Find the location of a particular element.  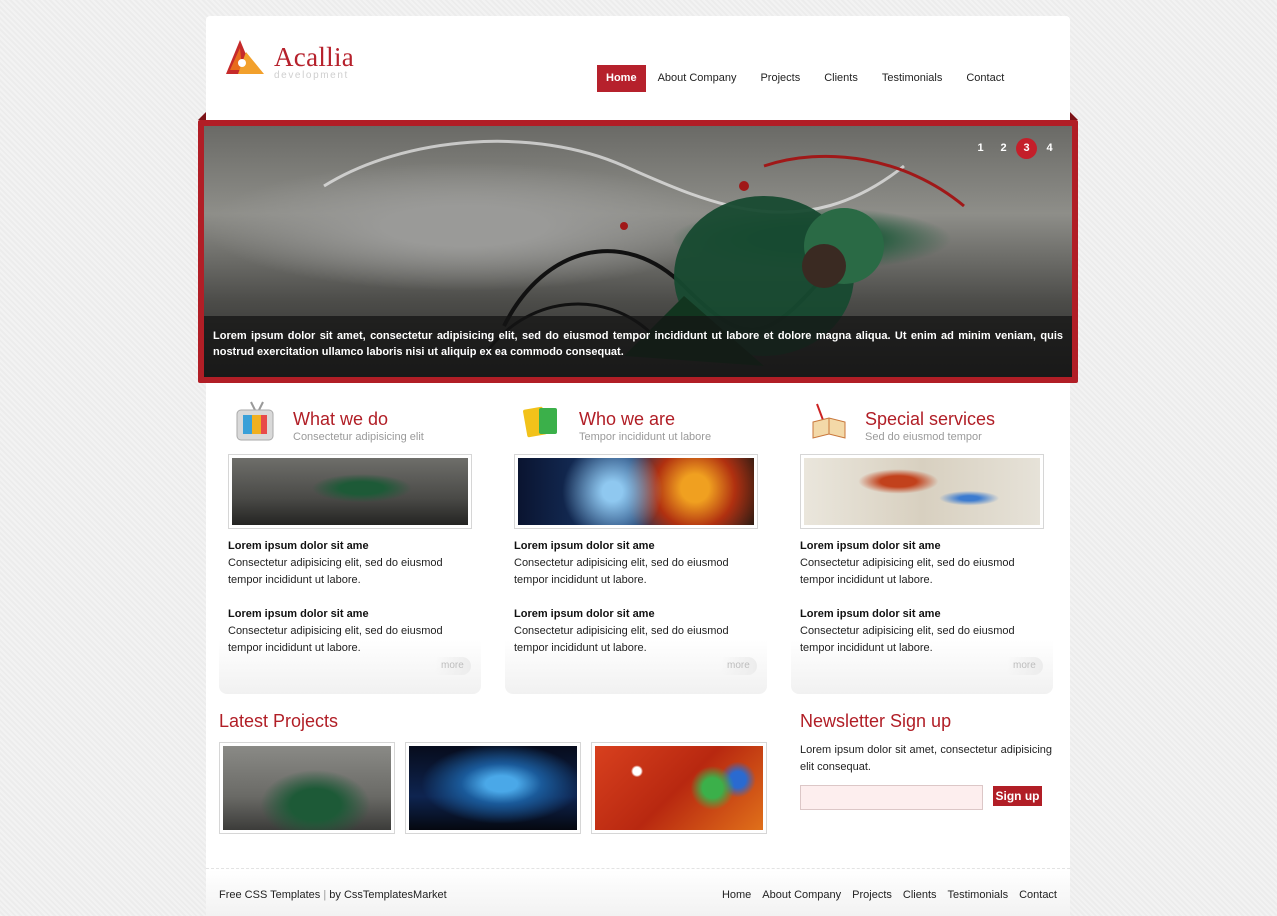

feature-subtitle: Tempor incididunt ut labore is located at coordinates (645, 437).